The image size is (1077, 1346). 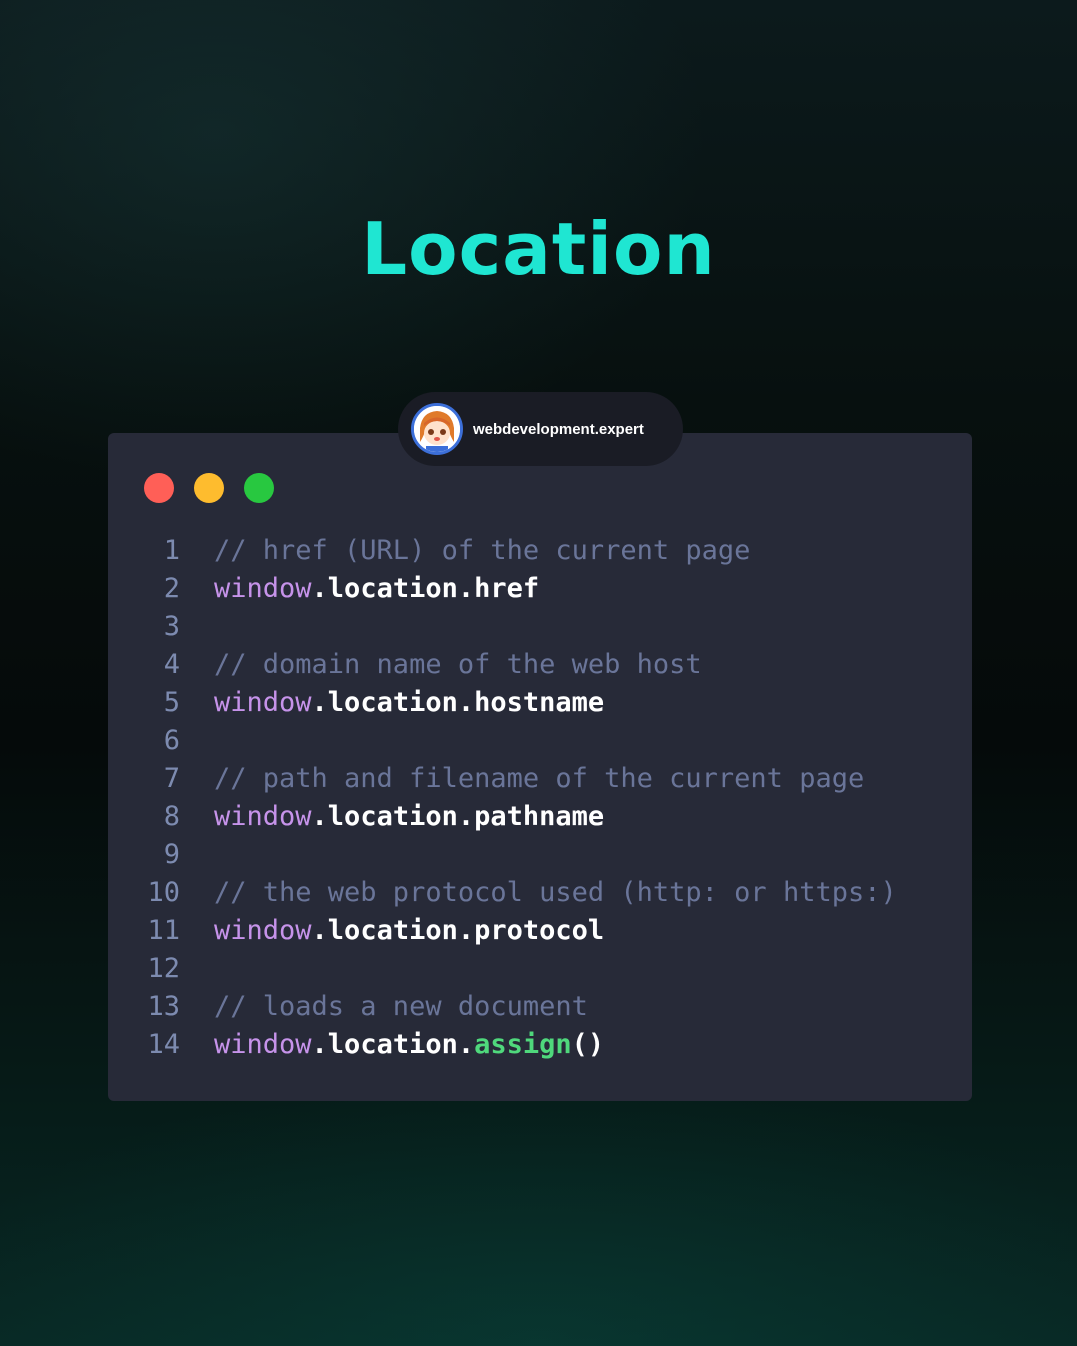 I want to click on code-call-parens: (), so click(x=588, y=1044).